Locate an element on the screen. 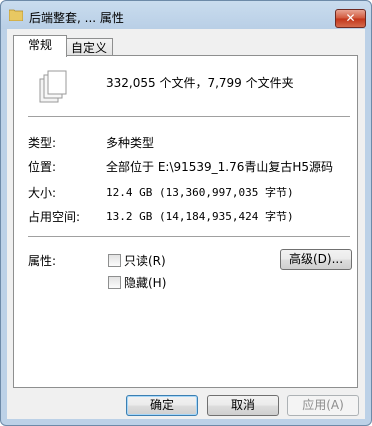 This screenshot has height=426, width=372. close-icon: ✕ is located at coordinates (350, 18).